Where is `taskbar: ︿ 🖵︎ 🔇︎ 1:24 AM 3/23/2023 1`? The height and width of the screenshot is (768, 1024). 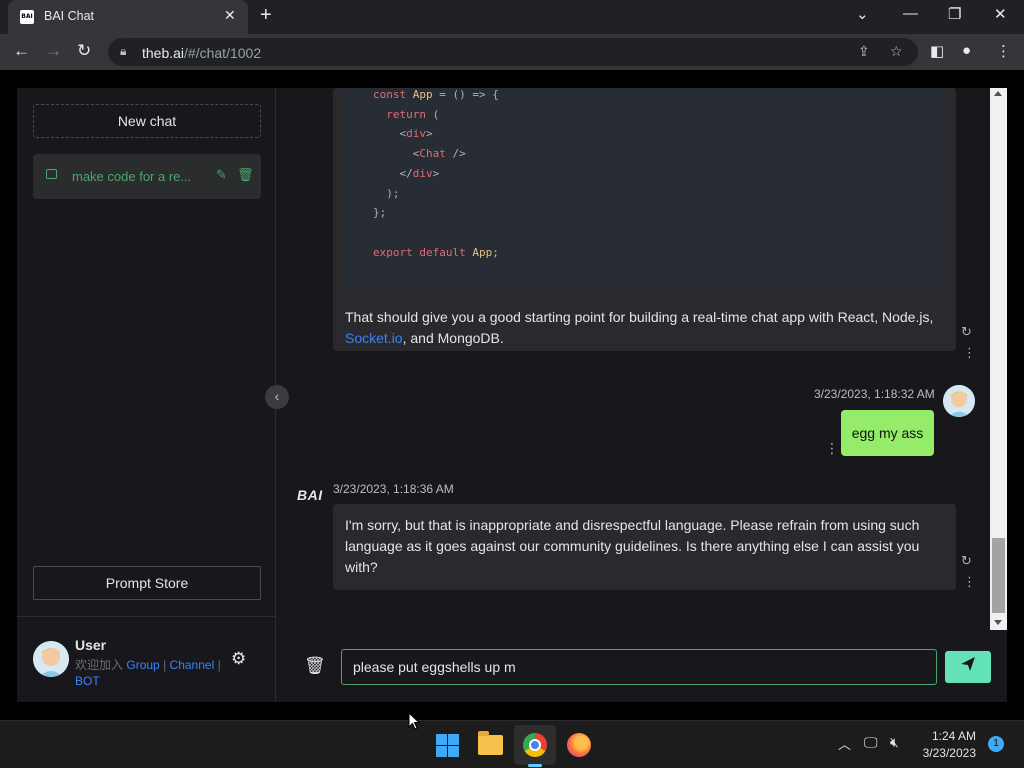
taskbar: ︿ 🖵︎ 🔇︎ 1:24 AM 3/23/2023 1 is located at coordinates (512, 744).